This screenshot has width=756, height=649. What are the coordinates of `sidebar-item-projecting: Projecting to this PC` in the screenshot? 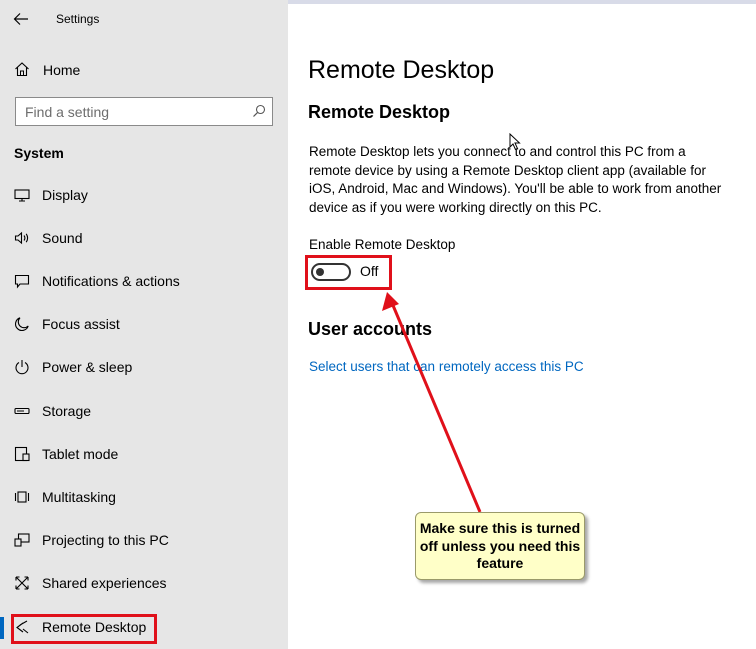 It's located at (144, 540).